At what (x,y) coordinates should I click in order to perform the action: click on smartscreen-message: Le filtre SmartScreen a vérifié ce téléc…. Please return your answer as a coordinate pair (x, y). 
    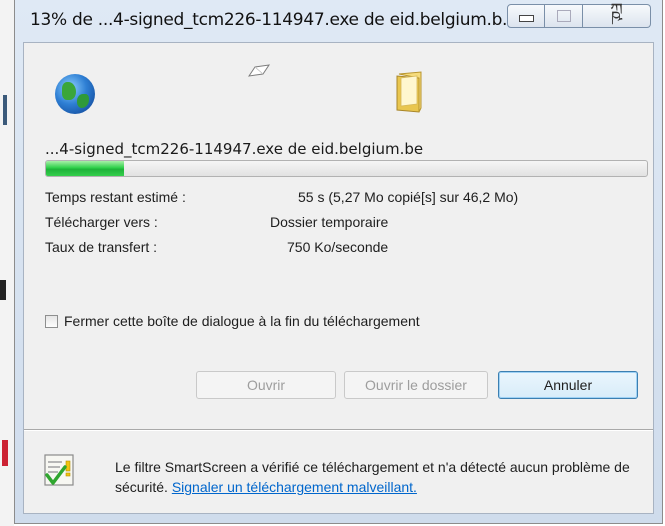
    Looking at the image, I should click on (380, 477).